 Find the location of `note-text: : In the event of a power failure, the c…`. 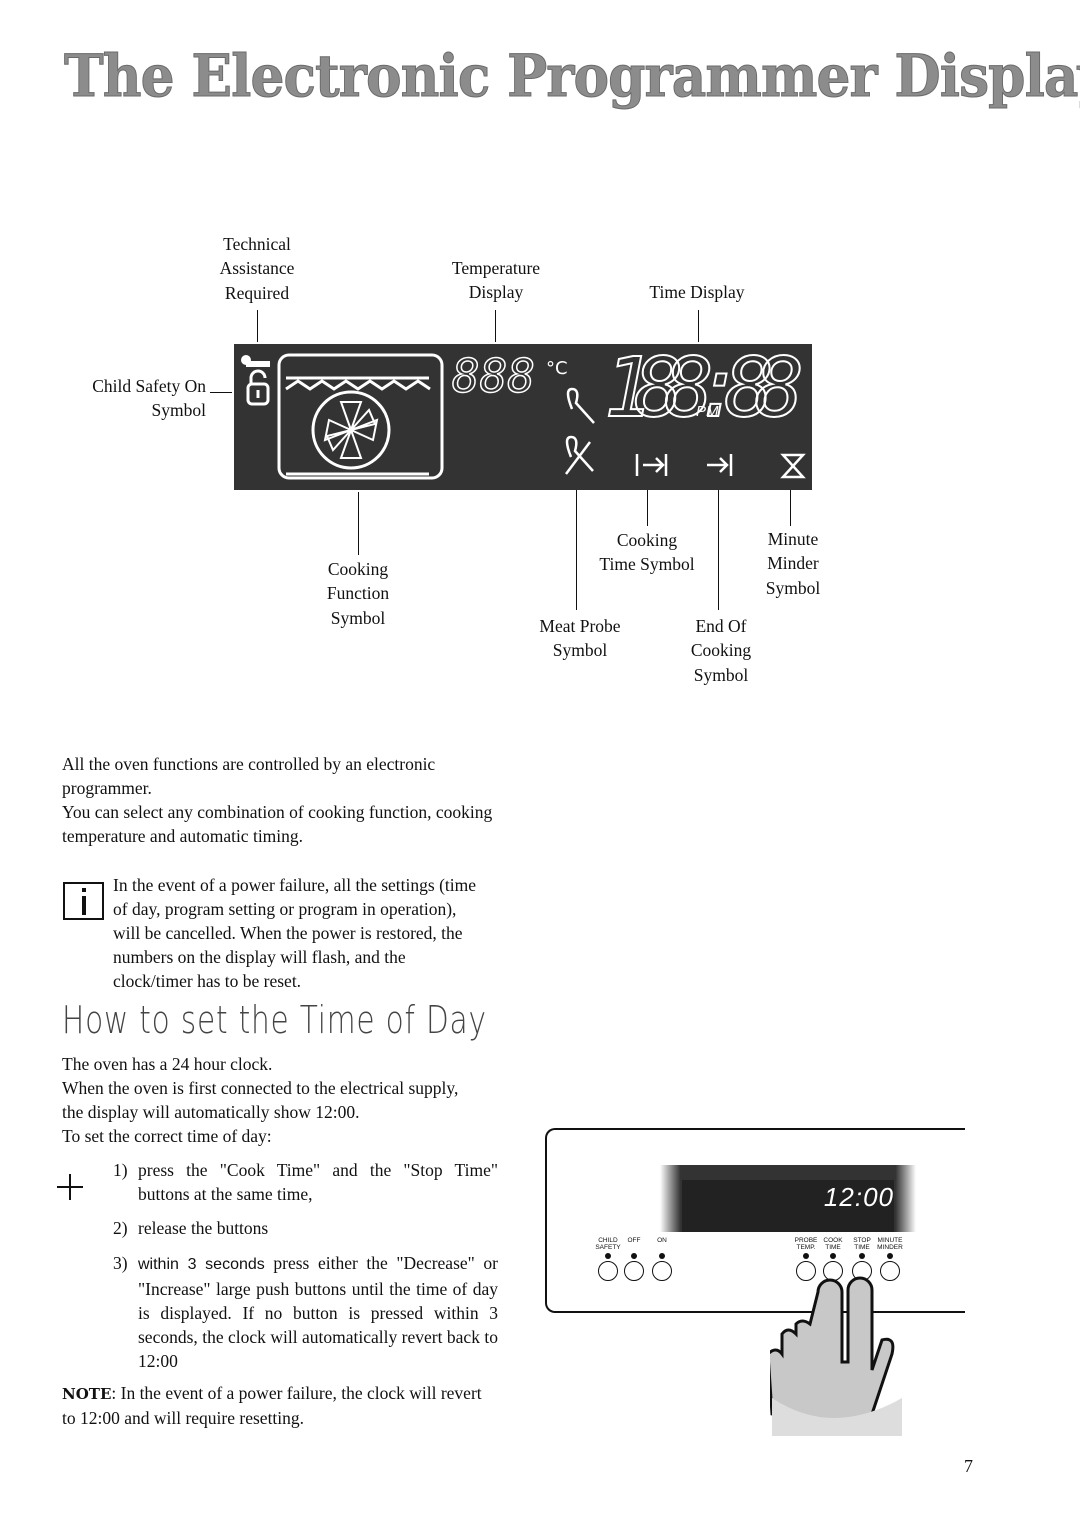

note-text: : In the event of a power failure, the c… is located at coordinates (272, 1405).